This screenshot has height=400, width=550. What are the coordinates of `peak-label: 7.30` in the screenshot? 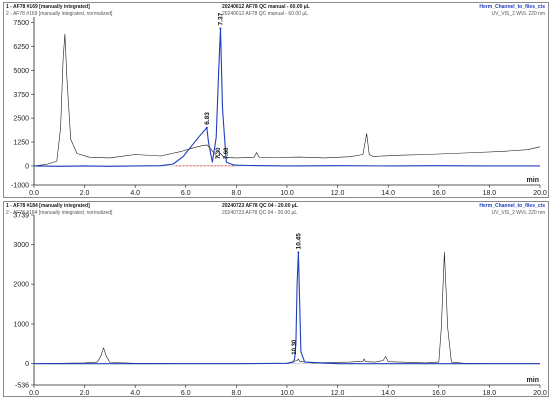 It's located at (219, 153).